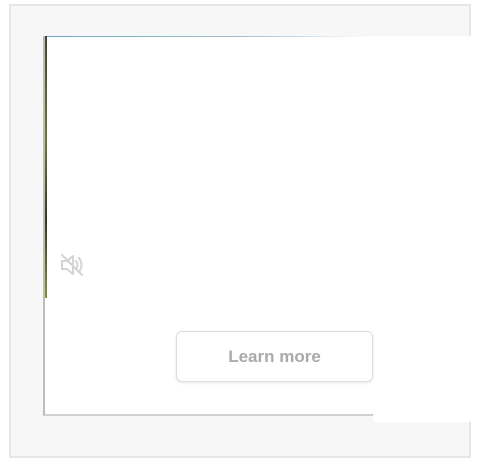  I want to click on mute-toggle-button, so click(72, 265).